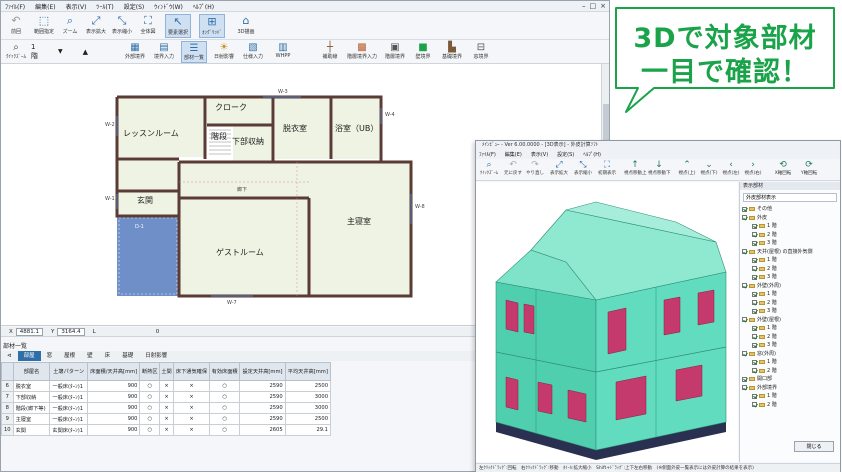 This screenshot has width=842, height=472. Describe the element at coordinates (224, 52) in the screenshot. I see `solar-effect-button: ☀ 日射影響` at that location.